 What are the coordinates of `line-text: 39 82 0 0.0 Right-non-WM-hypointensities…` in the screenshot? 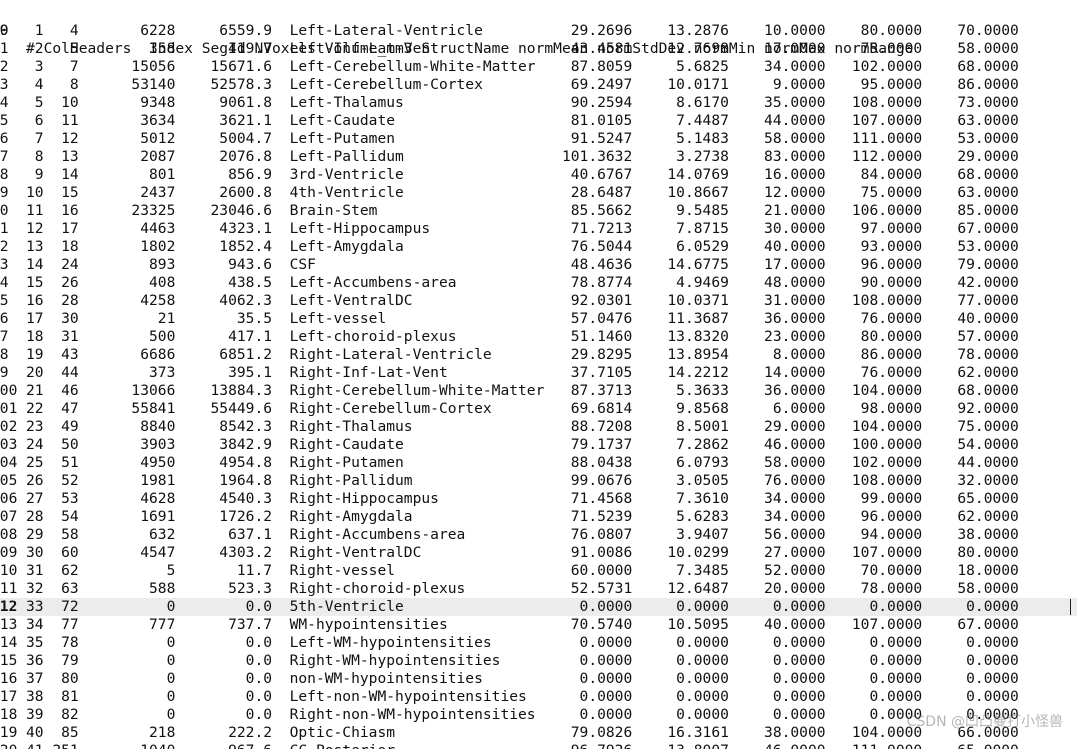 It's located at (522, 715).